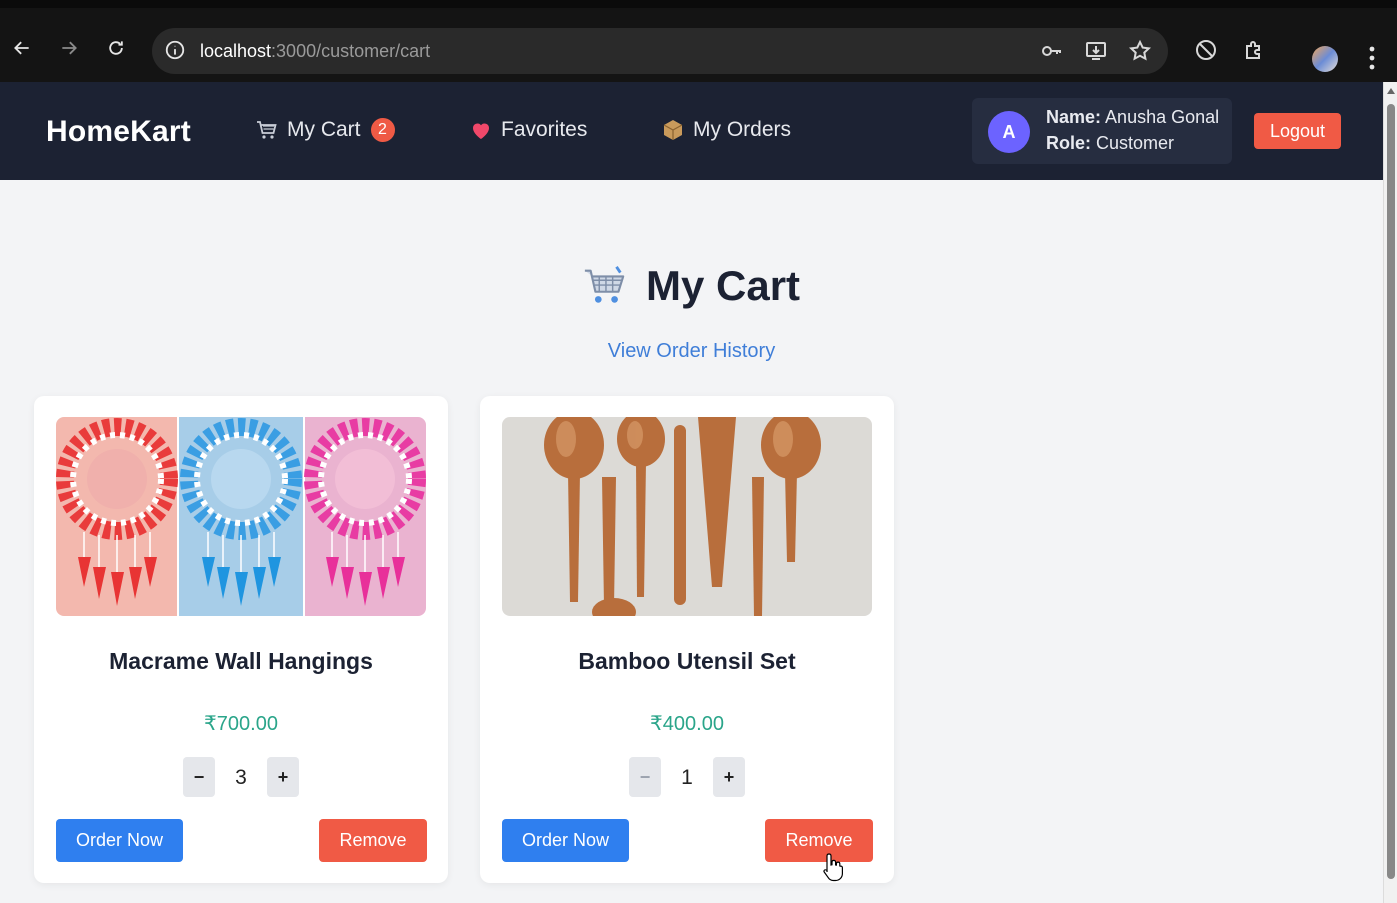 This screenshot has height=903, width=1397. What do you see at coordinates (698, 4) in the screenshot?
I see `browser-top-strip` at bounding box center [698, 4].